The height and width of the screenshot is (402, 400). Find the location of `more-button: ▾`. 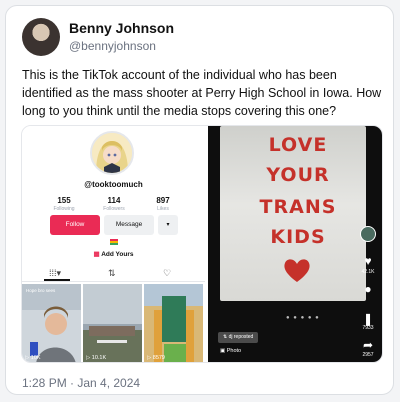

more-button: ▾ is located at coordinates (168, 225).